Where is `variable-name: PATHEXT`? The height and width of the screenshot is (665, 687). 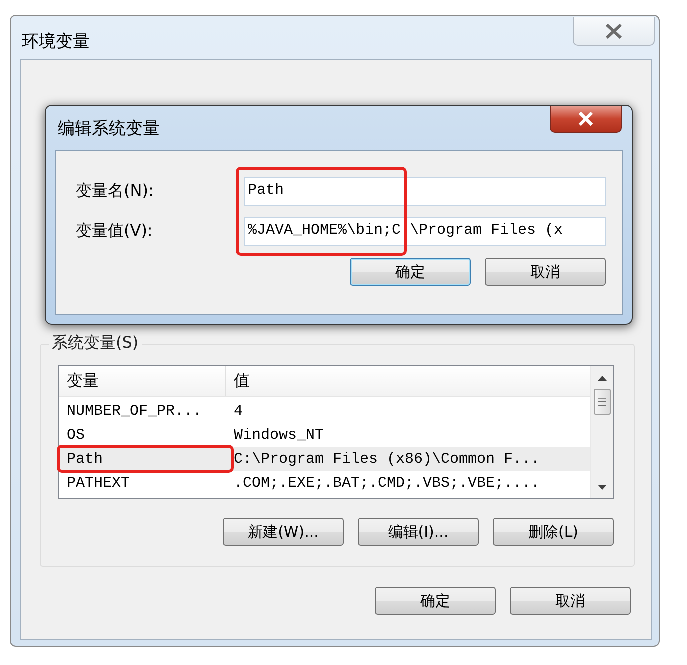 variable-name: PATHEXT is located at coordinates (99, 483).